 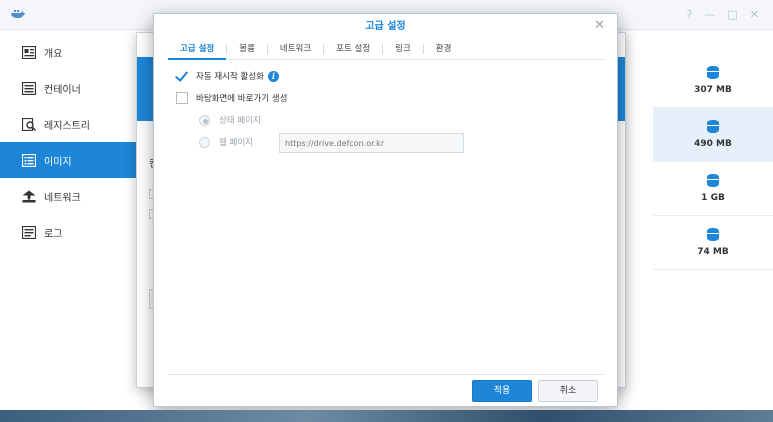 I want to click on sidebar-item-network: 네트워크, so click(x=68, y=196).